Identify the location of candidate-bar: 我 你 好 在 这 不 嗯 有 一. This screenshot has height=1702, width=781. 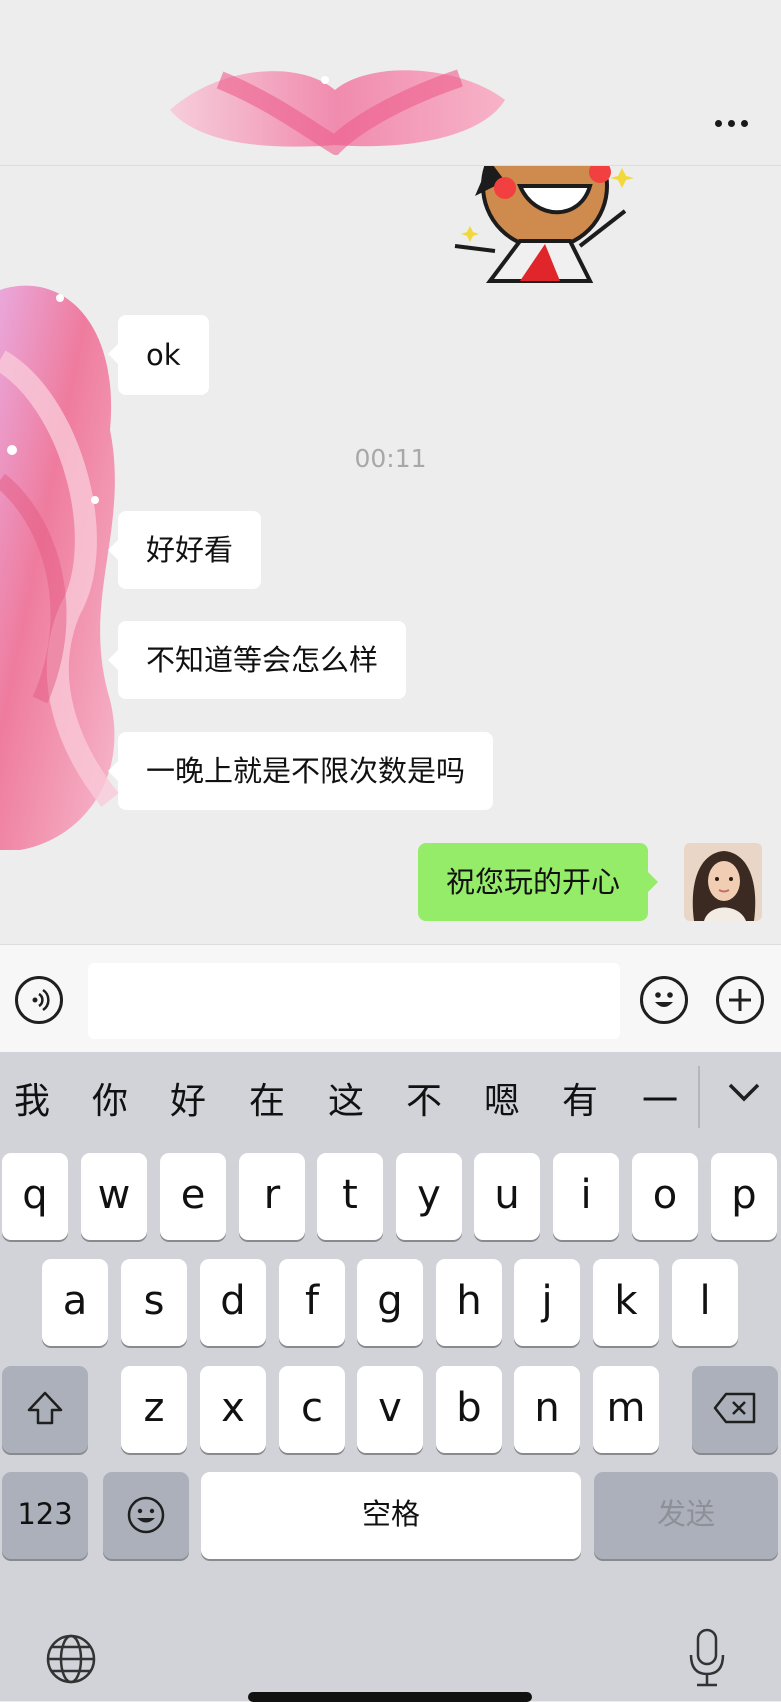
(390, 1102).